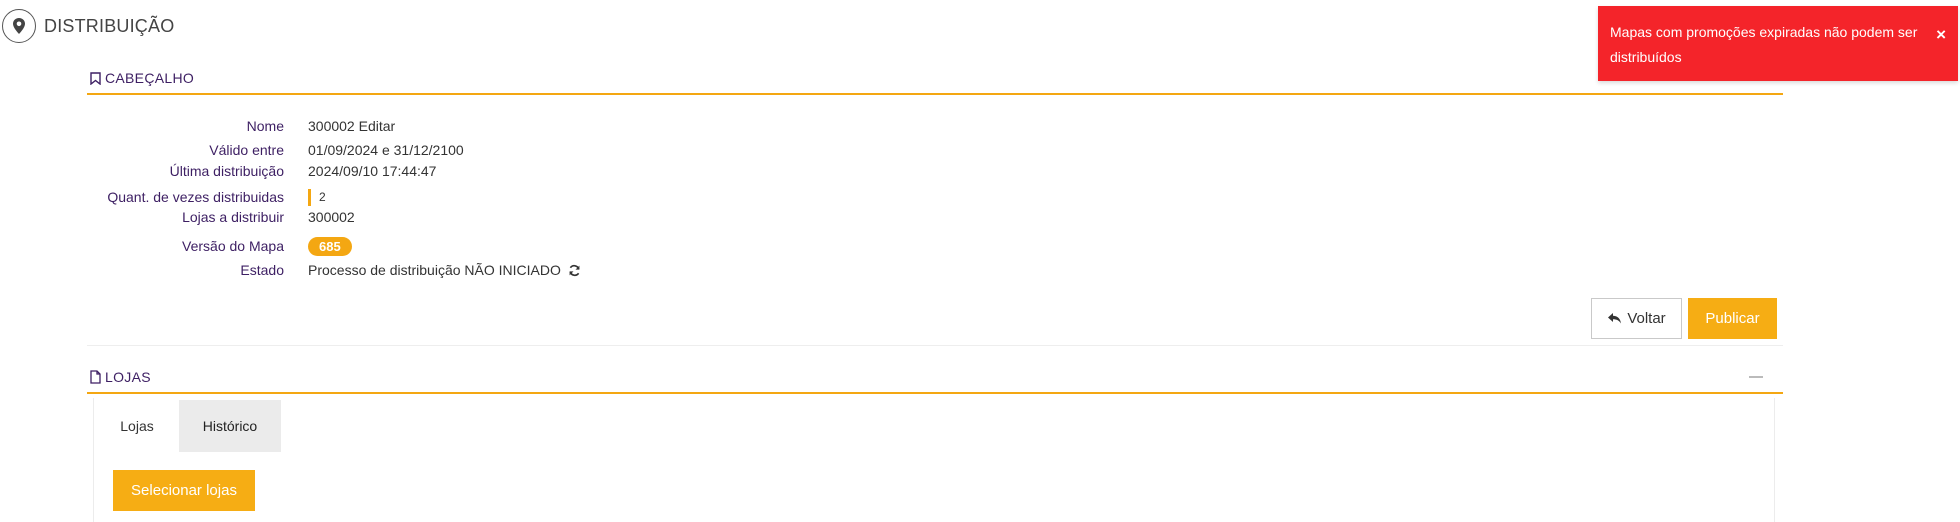 The width and height of the screenshot is (1960, 522). I want to click on publish-button-label: Publicar, so click(1732, 318).